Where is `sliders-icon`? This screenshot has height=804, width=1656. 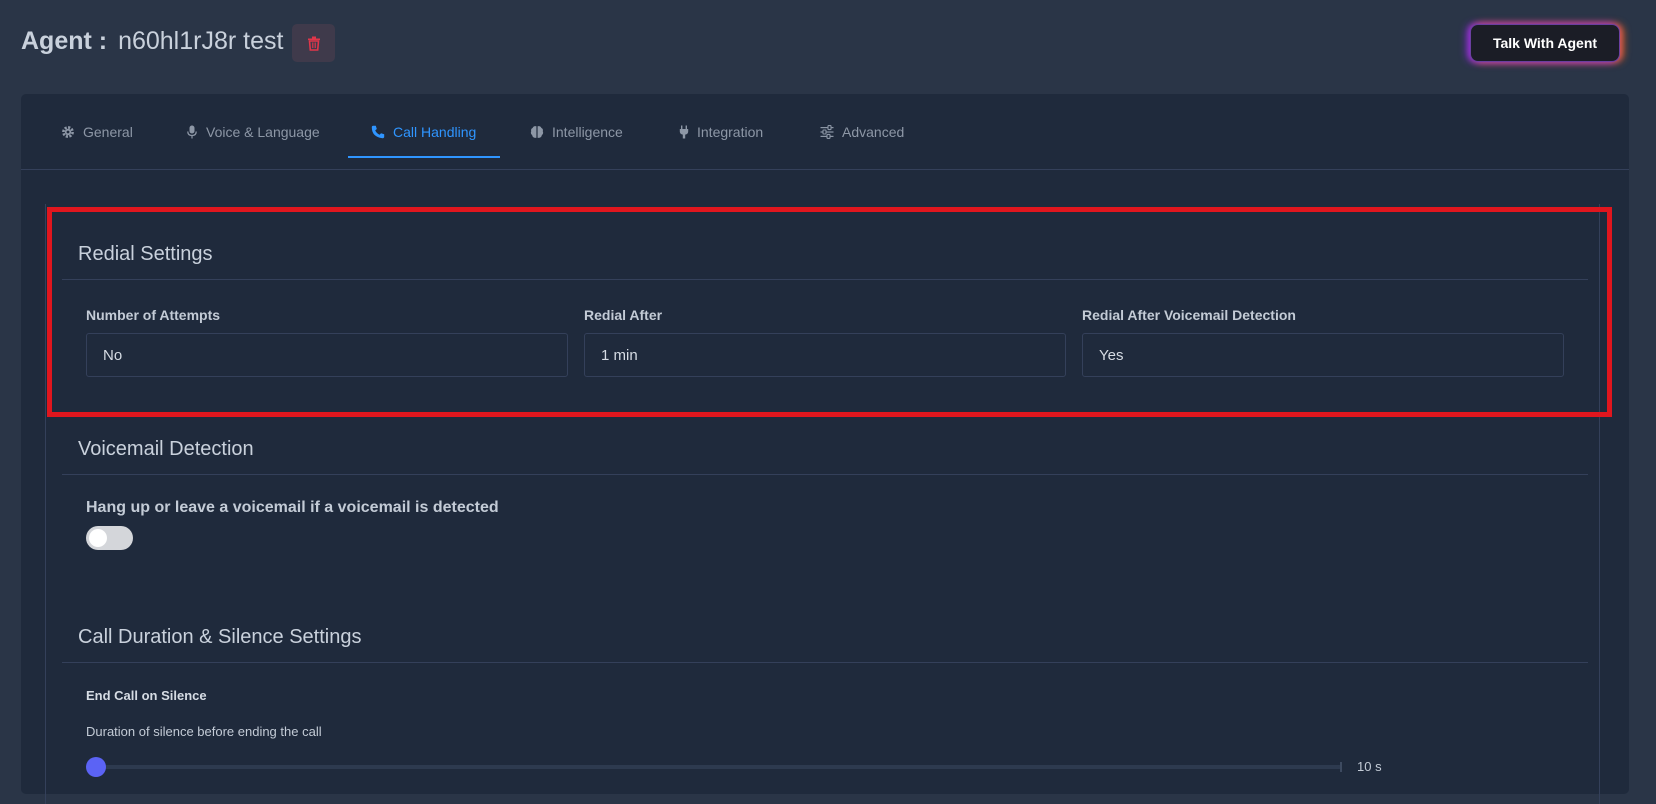
sliders-icon is located at coordinates (827, 132).